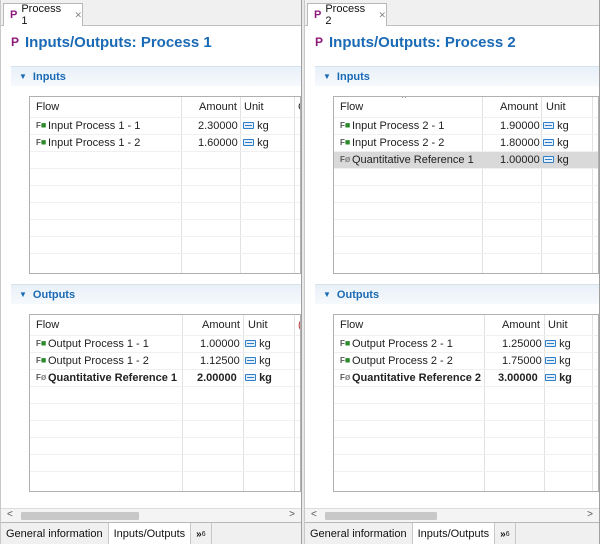 This screenshot has height=544, width=600. What do you see at coordinates (522, 361) in the screenshot?
I see `amount-value: 1.75000` at bounding box center [522, 361].